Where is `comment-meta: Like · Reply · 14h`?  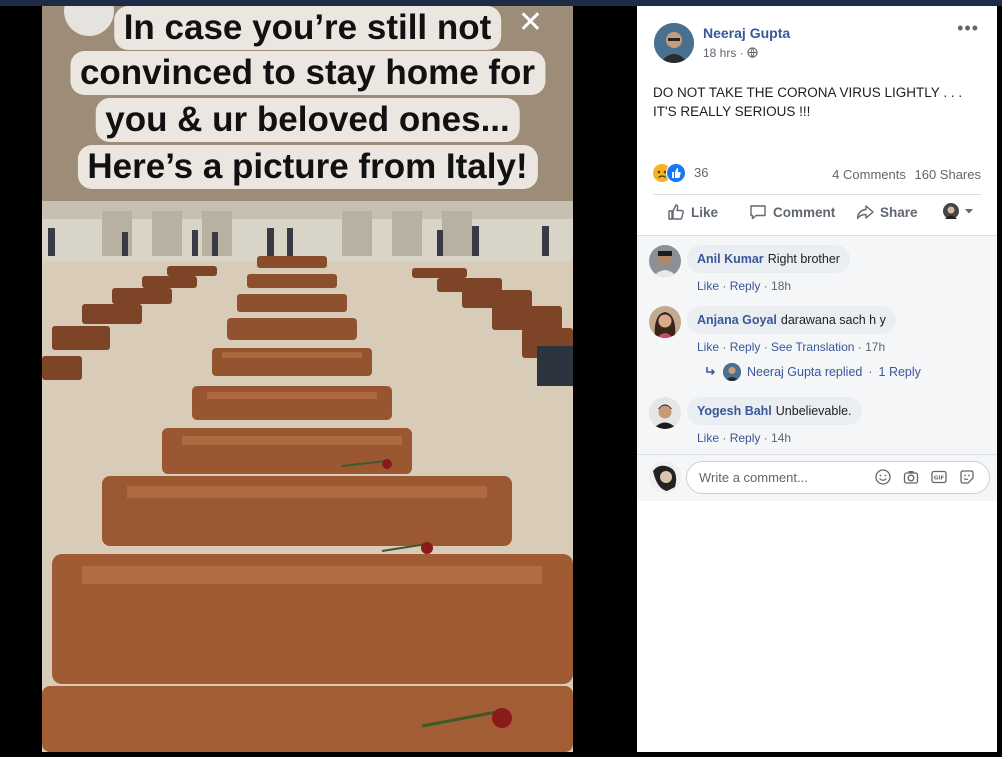 comment-meta: Like · Reply · 14h is located at coordinates (744, 438).